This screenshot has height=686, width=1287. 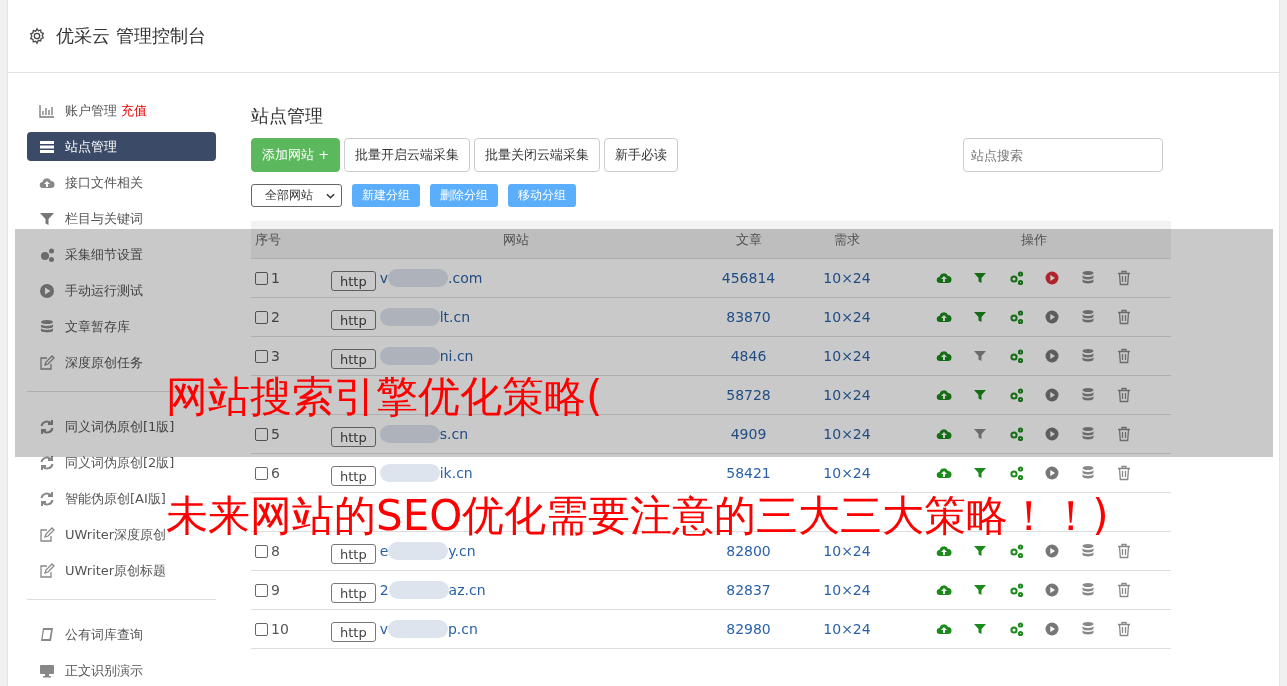 What do you see at coordinates (121, 326) in the screenshot?
I see `sidebar-item: 文章暂存库` at bounding box center [121, 326].